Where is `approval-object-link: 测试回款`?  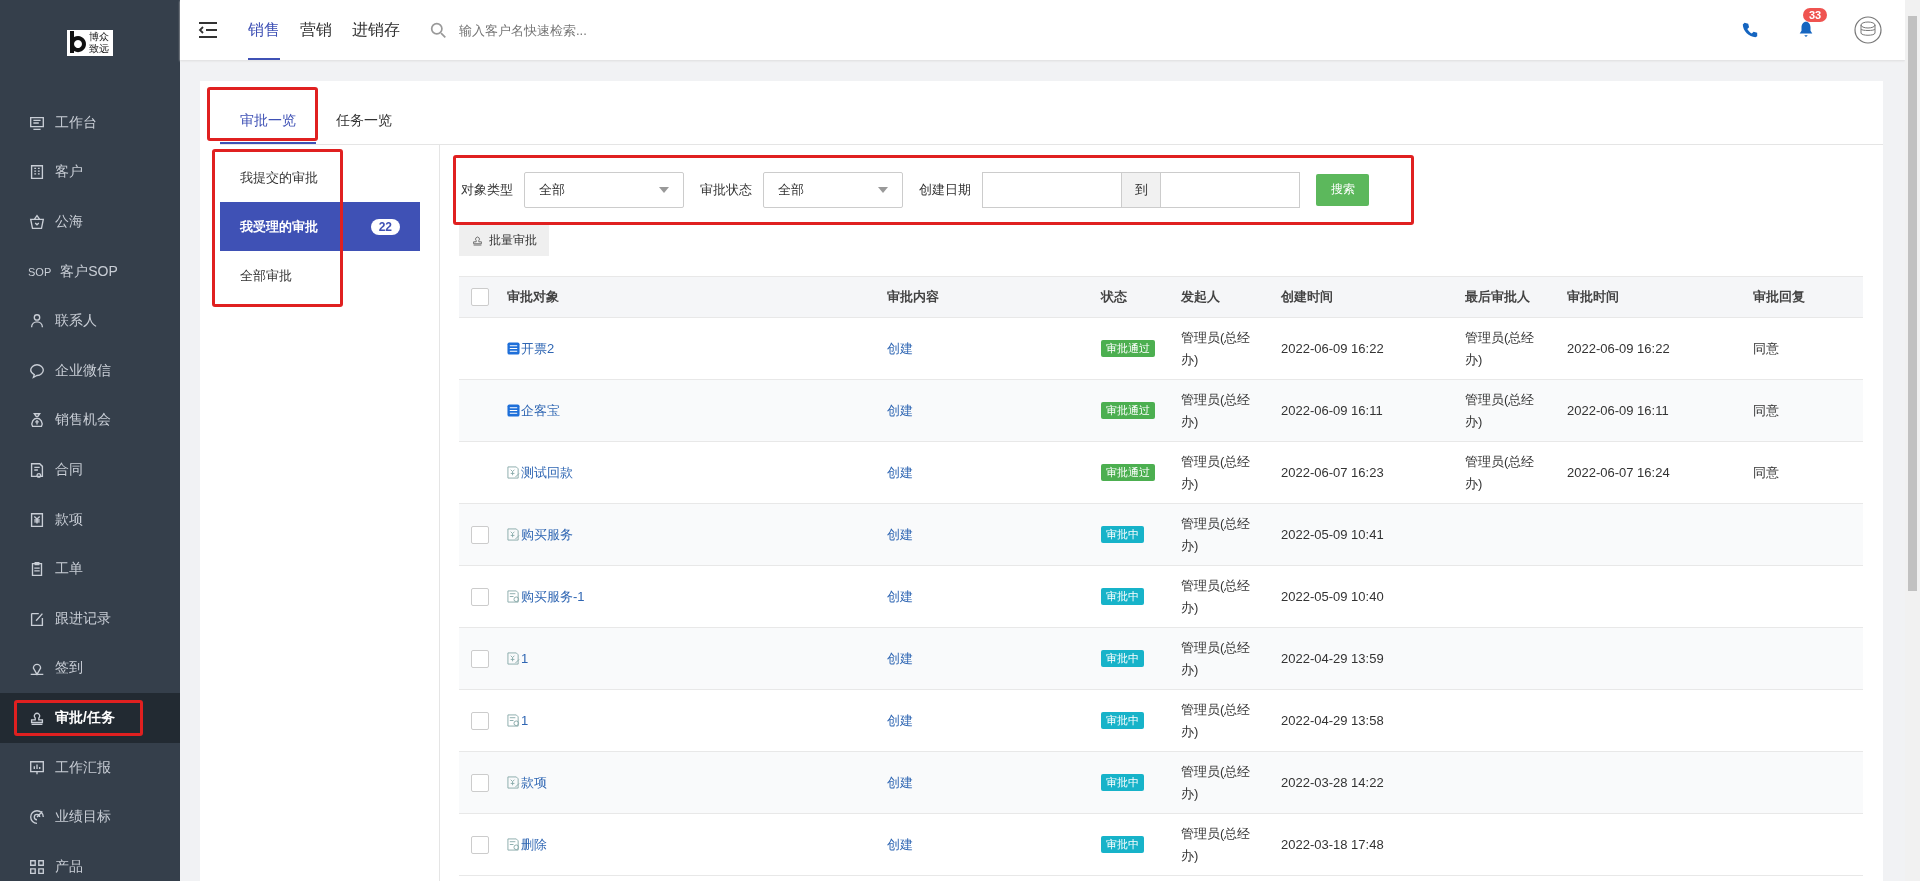 approval-object-link: 测试回款 is located at coordinates (547, 472).